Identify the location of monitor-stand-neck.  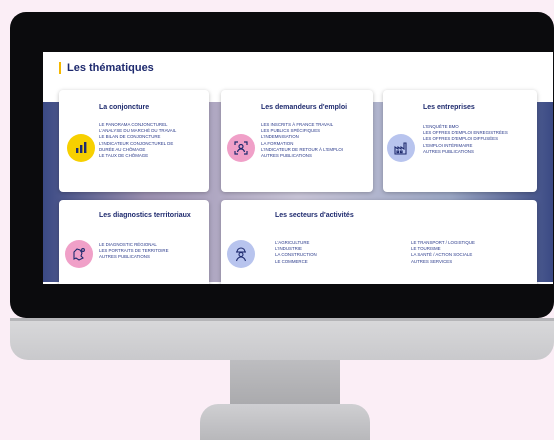
(285, 385).